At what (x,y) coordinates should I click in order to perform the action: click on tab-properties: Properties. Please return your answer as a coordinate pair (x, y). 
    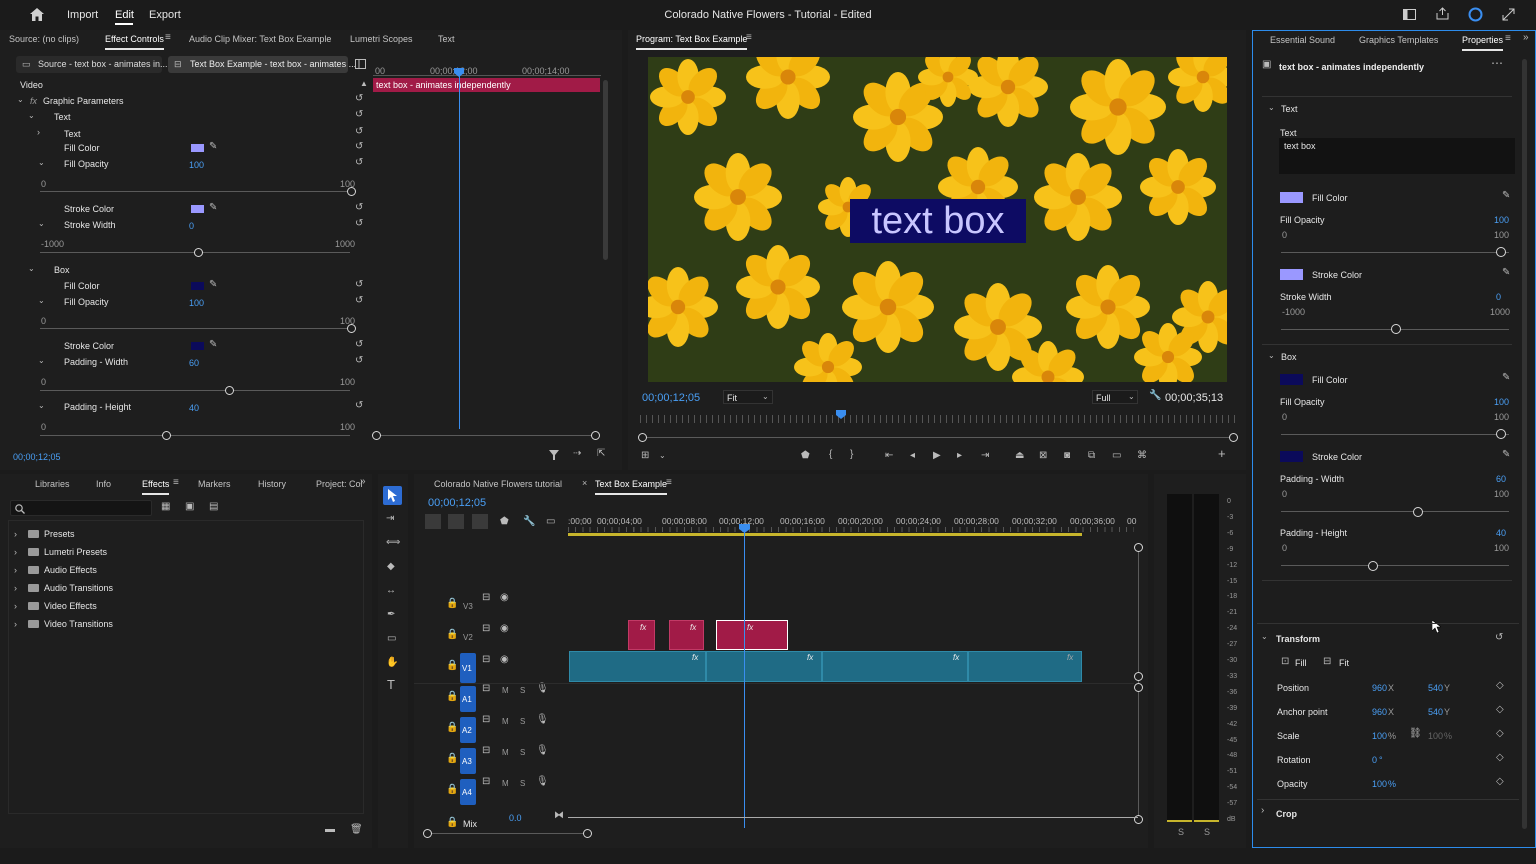
    Looking at the image, I should click on (1483, 43).